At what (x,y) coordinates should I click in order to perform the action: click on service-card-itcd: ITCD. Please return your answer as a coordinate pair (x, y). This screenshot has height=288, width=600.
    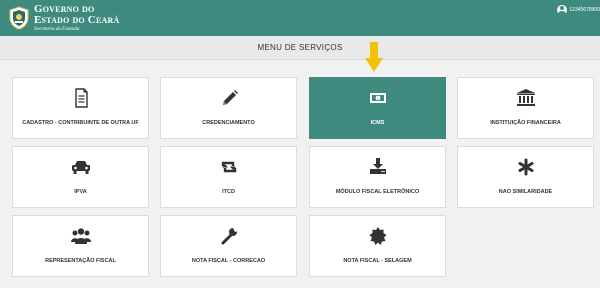
    Looking at the image, I should click on (228, 177).